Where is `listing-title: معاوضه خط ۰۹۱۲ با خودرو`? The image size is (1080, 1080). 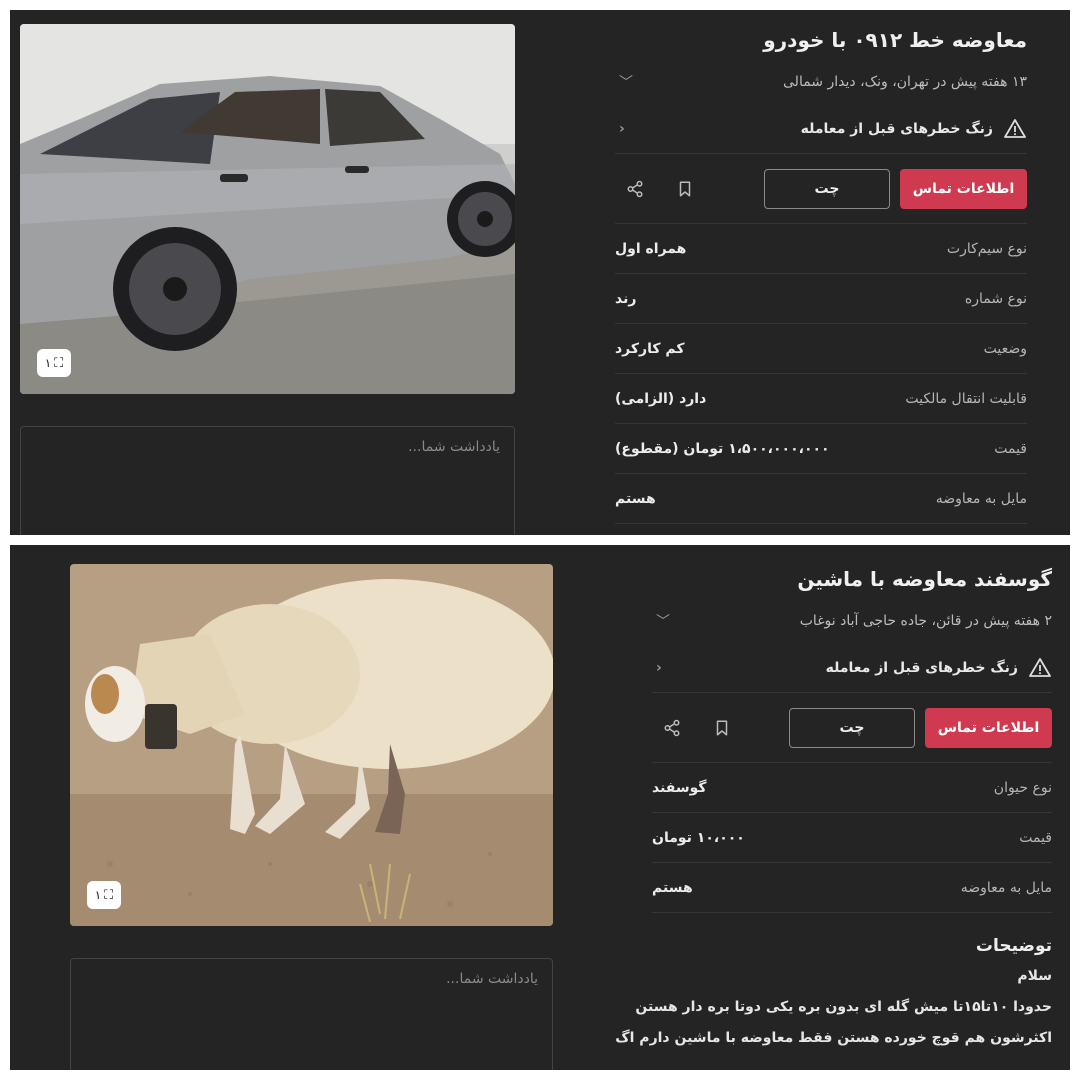 listing-title: معاوضه خط ۰۹۱۲ با خودرو is located at coordinates (895, 40).